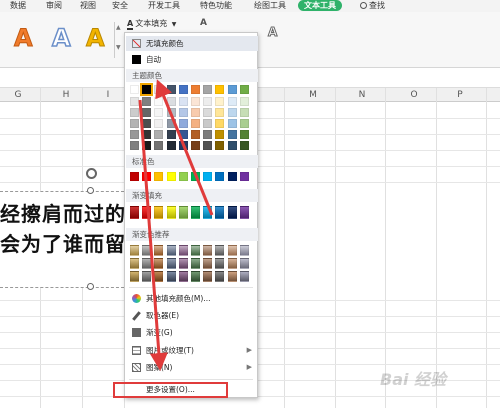 The height and width of the screenshot is (408, 500). What do you see at coordinates (120, 6) in the screenshot?
I see `tab-security: 安全` at bounding box center [120, 6].